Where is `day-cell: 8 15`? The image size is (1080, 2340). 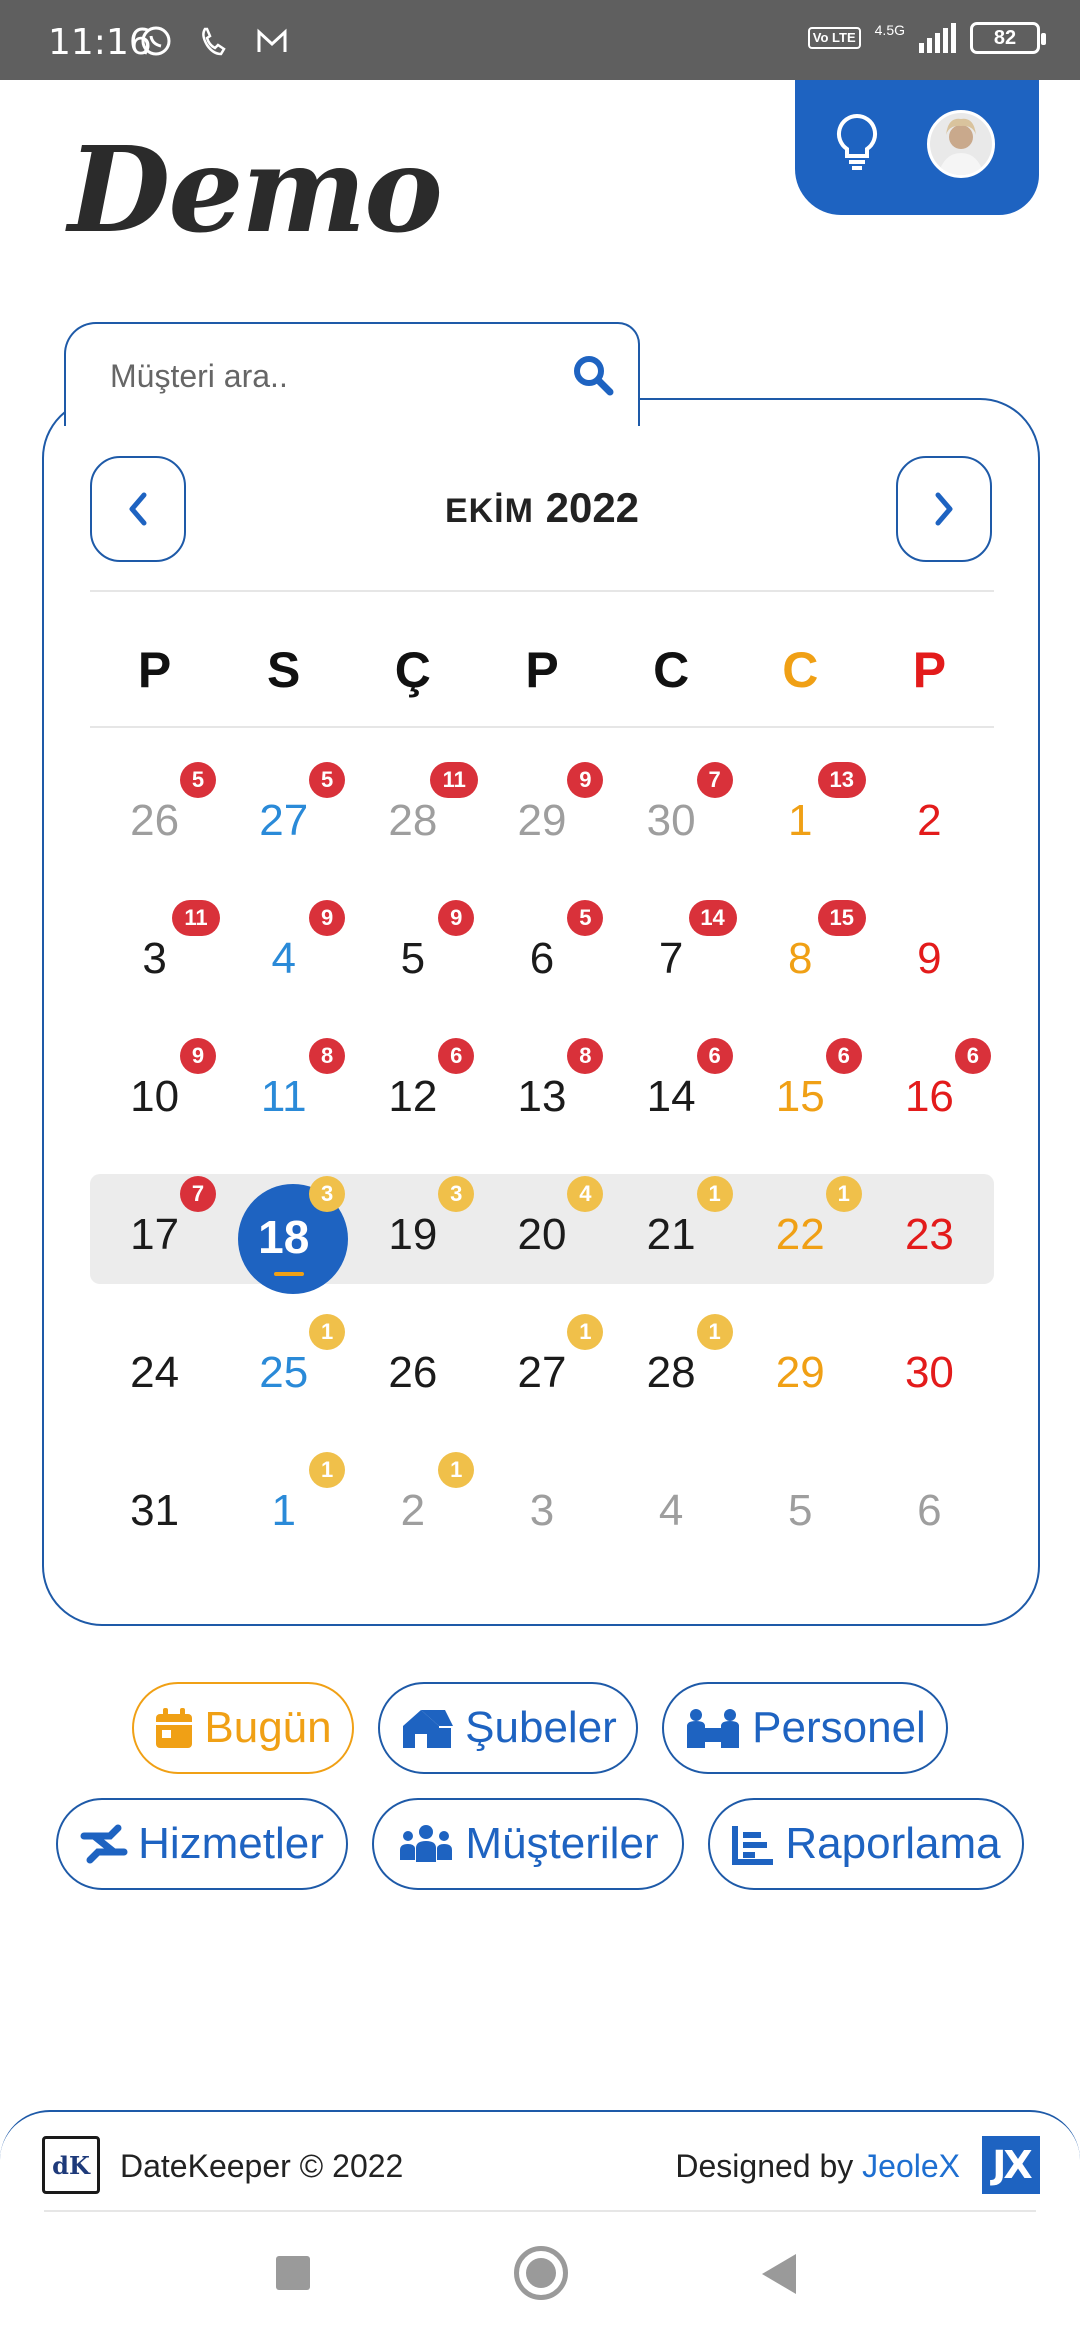 day-cell: 8 15 is located at coordinates (801, 937).